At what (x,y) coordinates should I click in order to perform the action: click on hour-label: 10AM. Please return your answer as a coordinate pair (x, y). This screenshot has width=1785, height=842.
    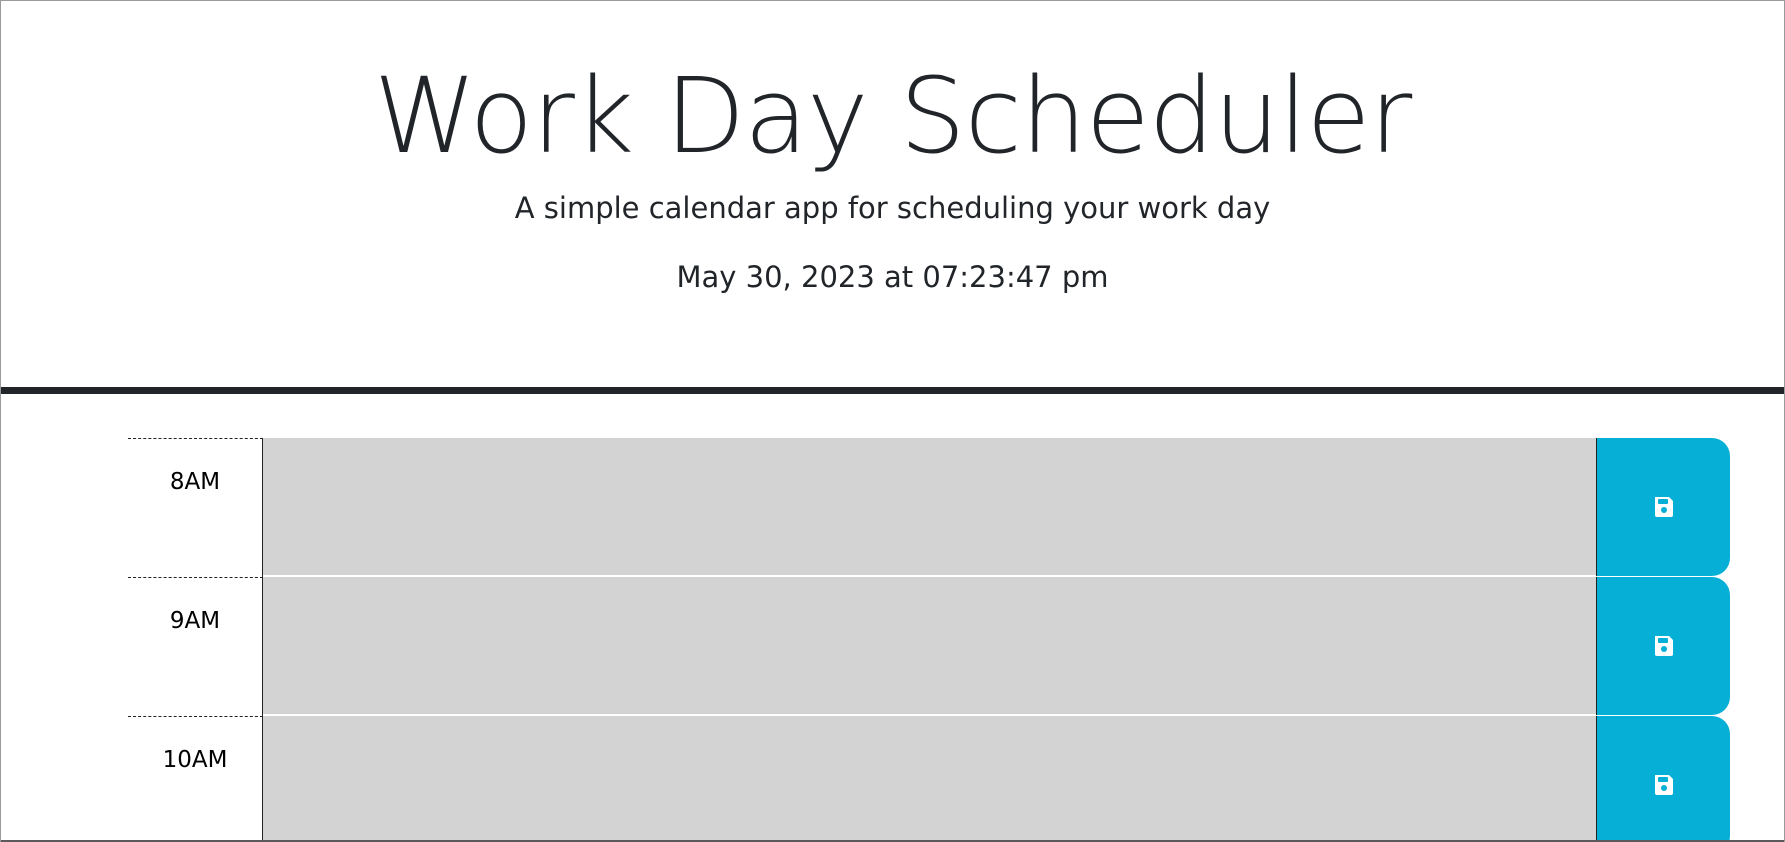
    Looking at the image, I should click on (195, 779).